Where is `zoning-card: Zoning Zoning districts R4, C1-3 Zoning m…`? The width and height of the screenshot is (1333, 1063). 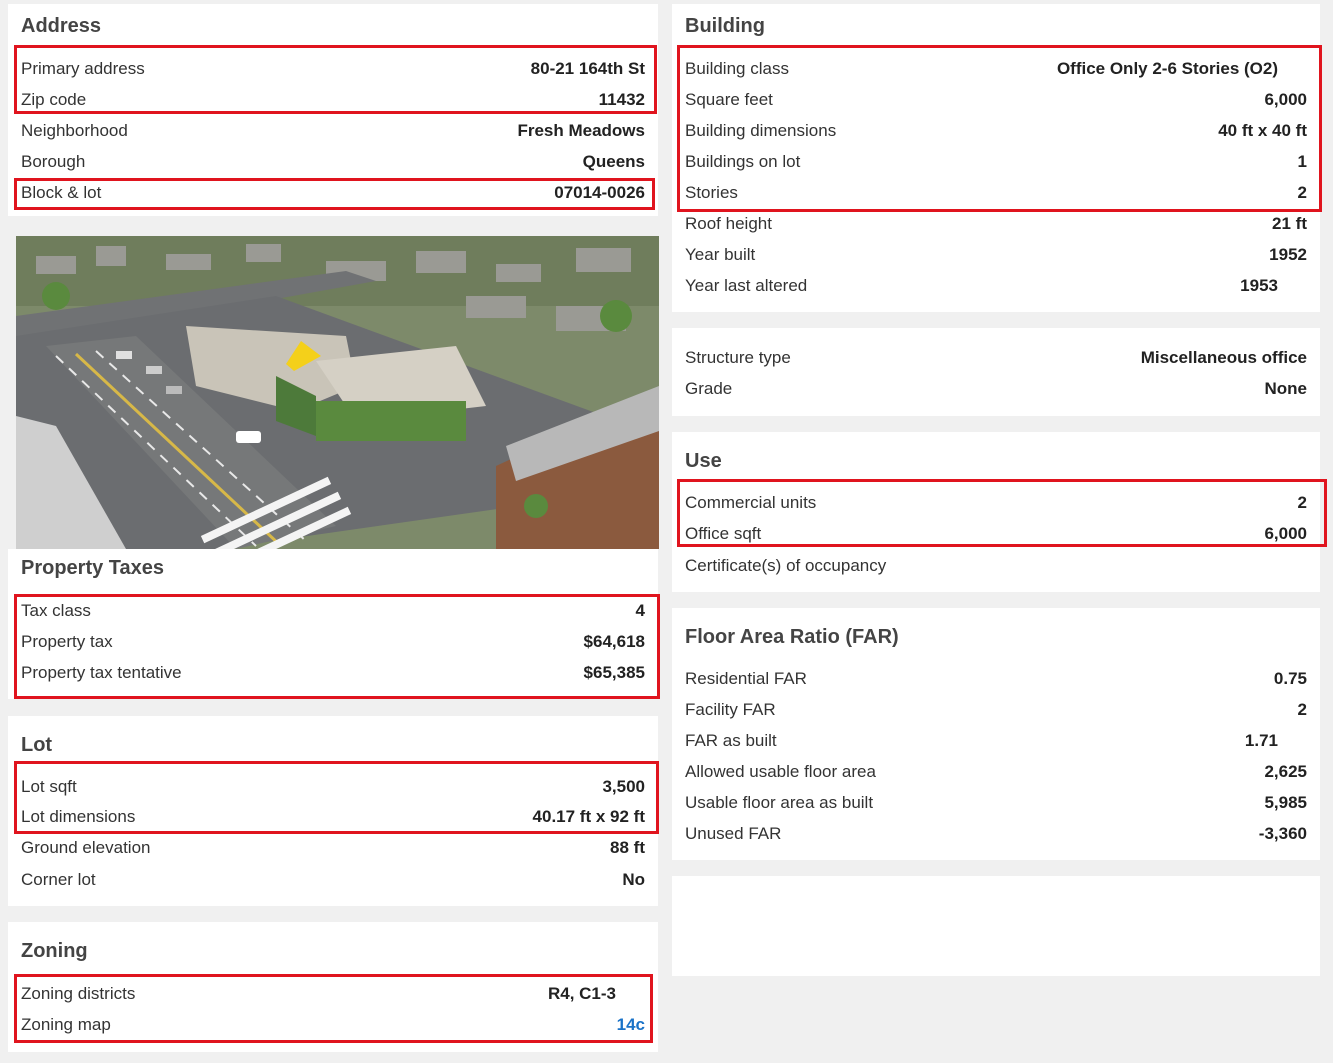 zoning-card: Zoning Zoning districts R4, C1-3 Zoning m… is located at coordinates (333, 987).